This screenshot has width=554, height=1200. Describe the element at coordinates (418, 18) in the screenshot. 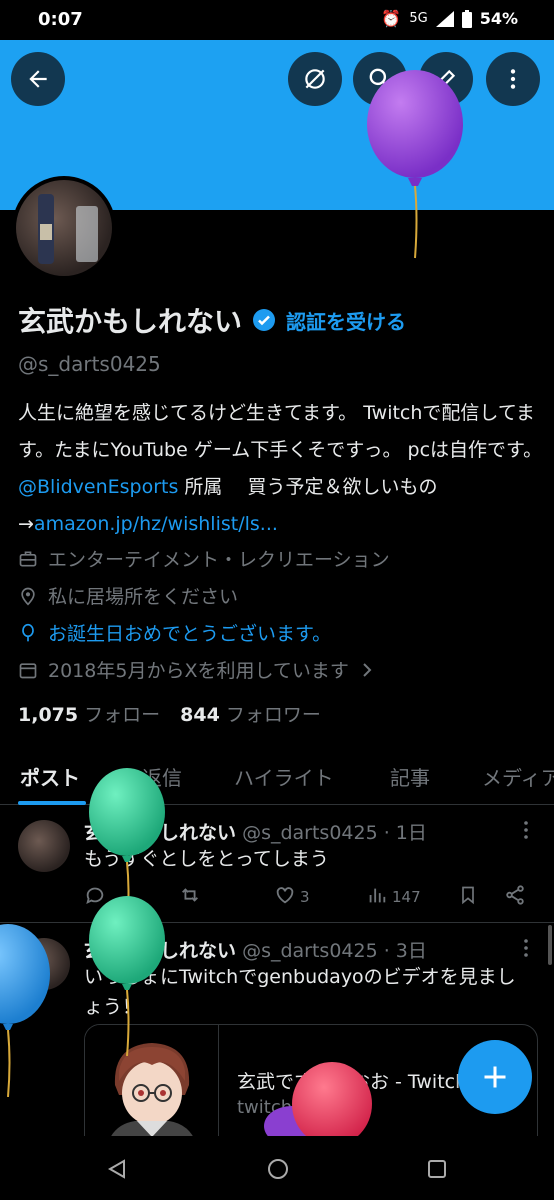

I see `network-label: 5G` at that location.